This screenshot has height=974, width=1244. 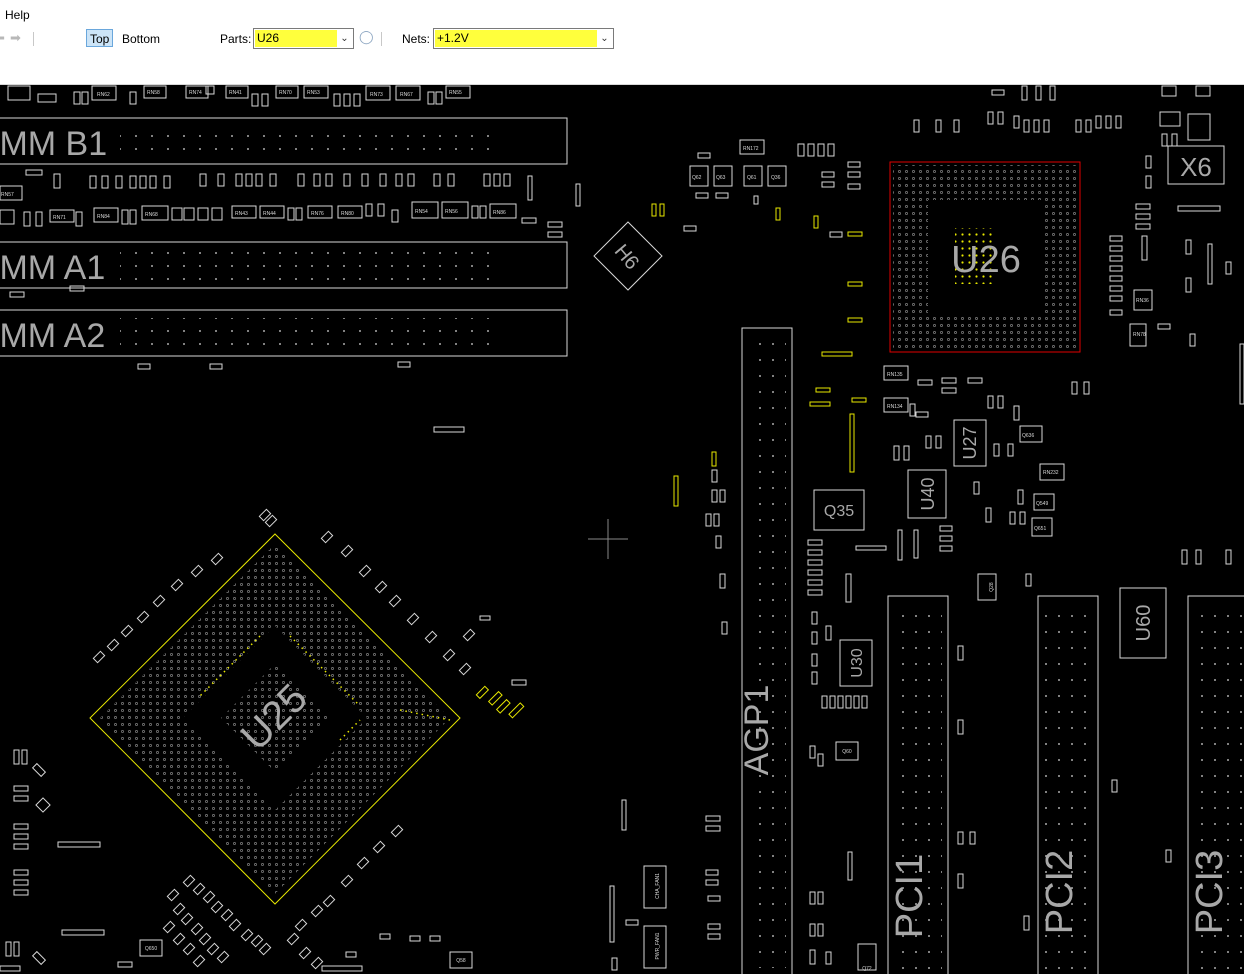 I want to click on dimm-b1-label: IMM B1, so click(x=53, y=144).